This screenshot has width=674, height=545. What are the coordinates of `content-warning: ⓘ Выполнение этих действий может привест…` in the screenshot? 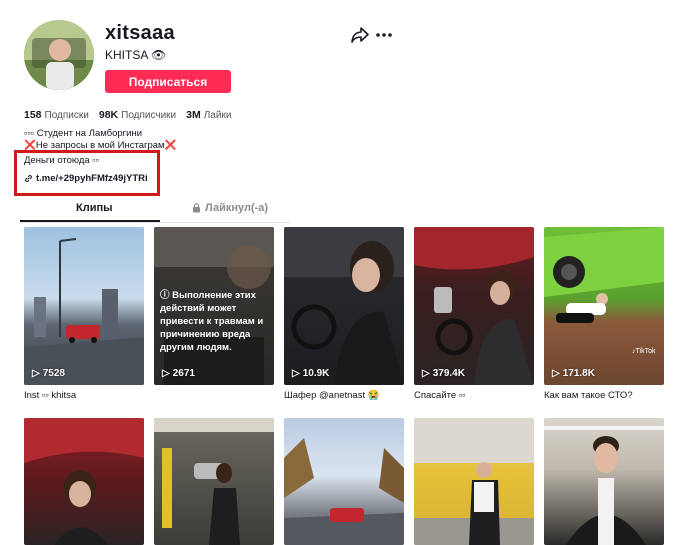 It's located at (215, 321).